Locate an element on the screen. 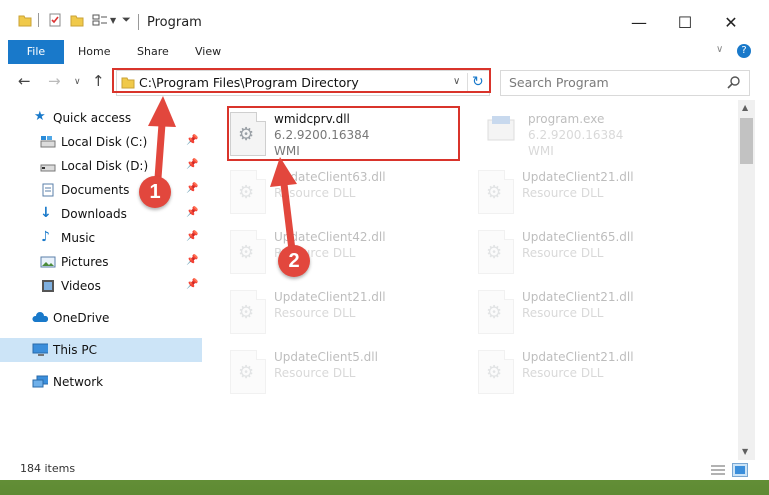 Image resolution: width=769 pixels, height=495 pixels. callout-step-2: 2 is located at coordinates (294, 261).